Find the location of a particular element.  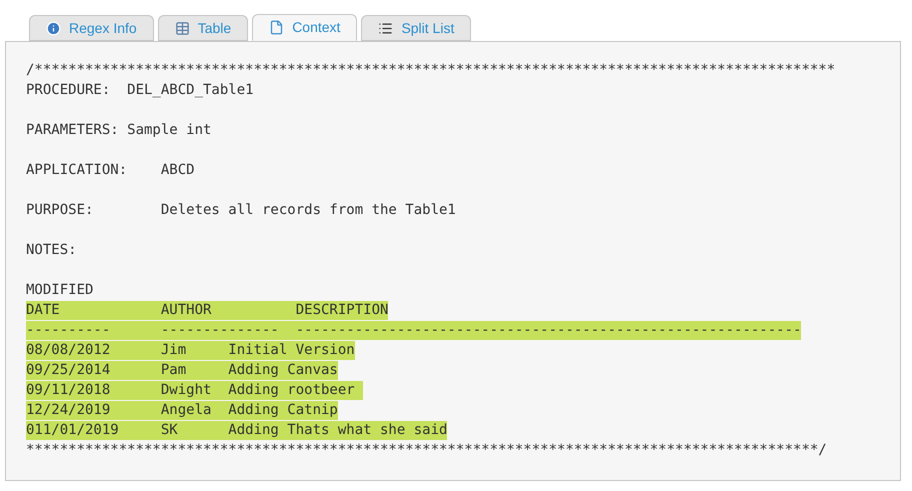

code-line: MODIFIED is located at coordinates (60, 290).